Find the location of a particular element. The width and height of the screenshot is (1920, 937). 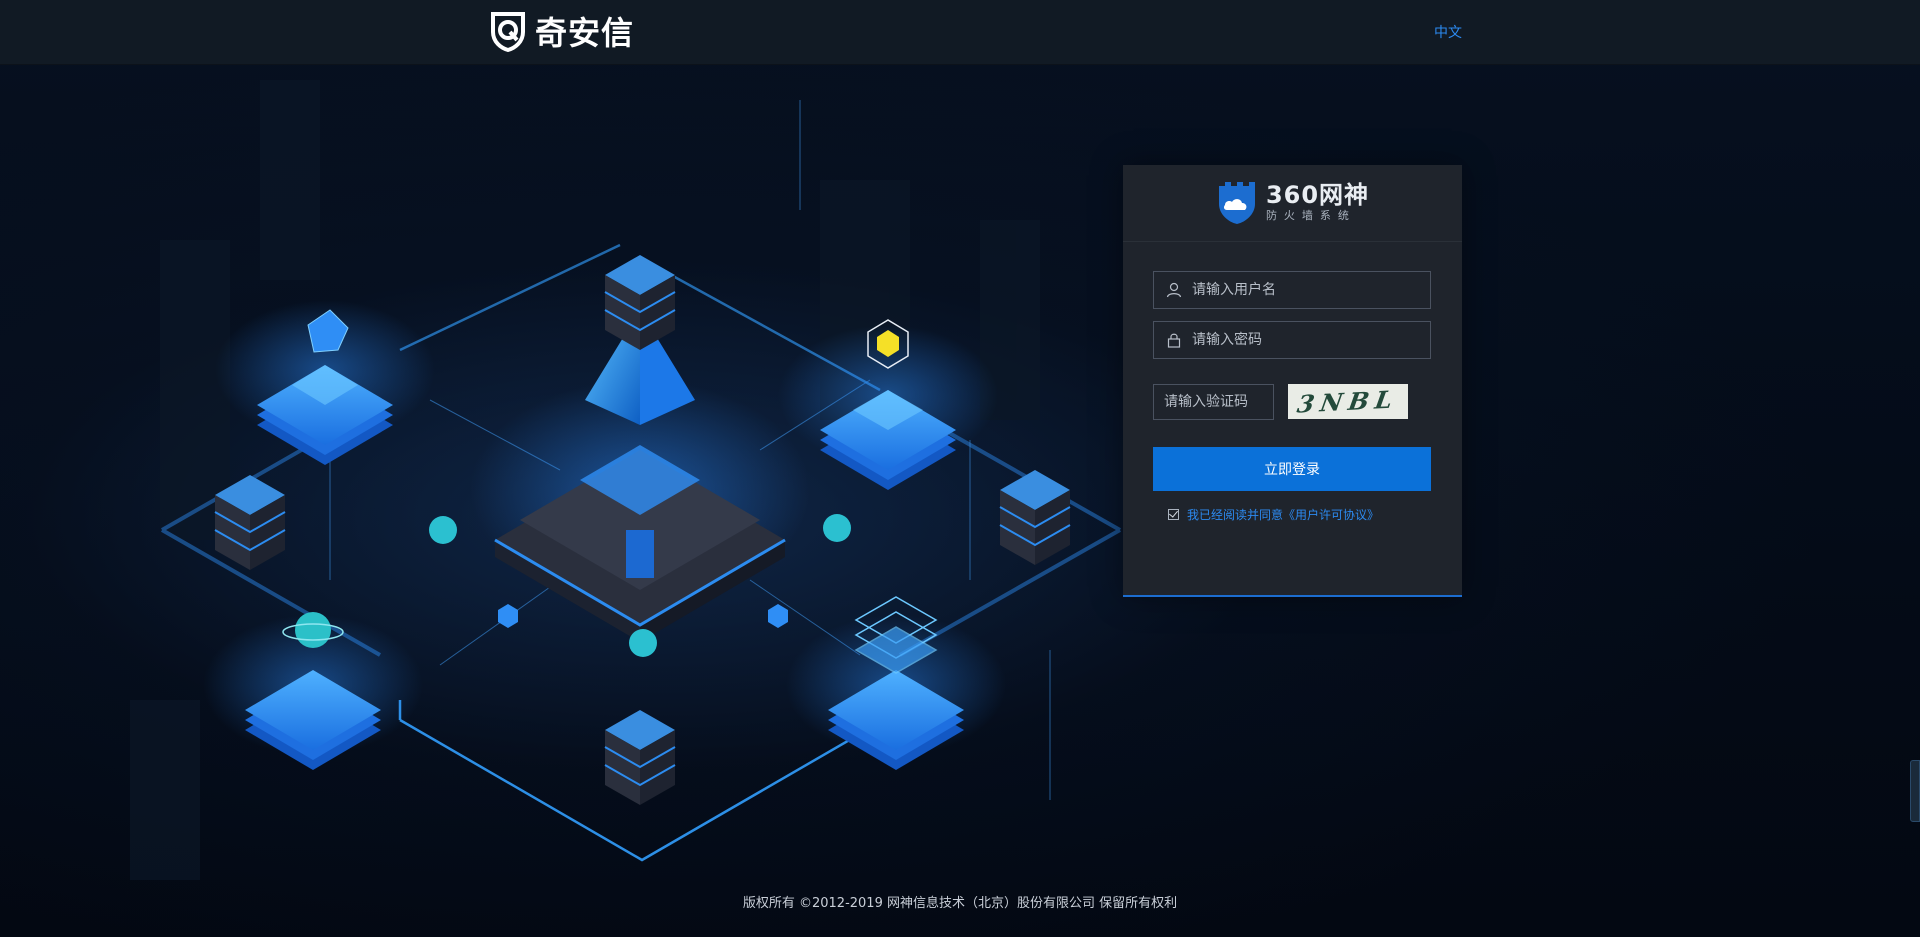

login-button: 立即登录 is located at coordinates (1292, 469).